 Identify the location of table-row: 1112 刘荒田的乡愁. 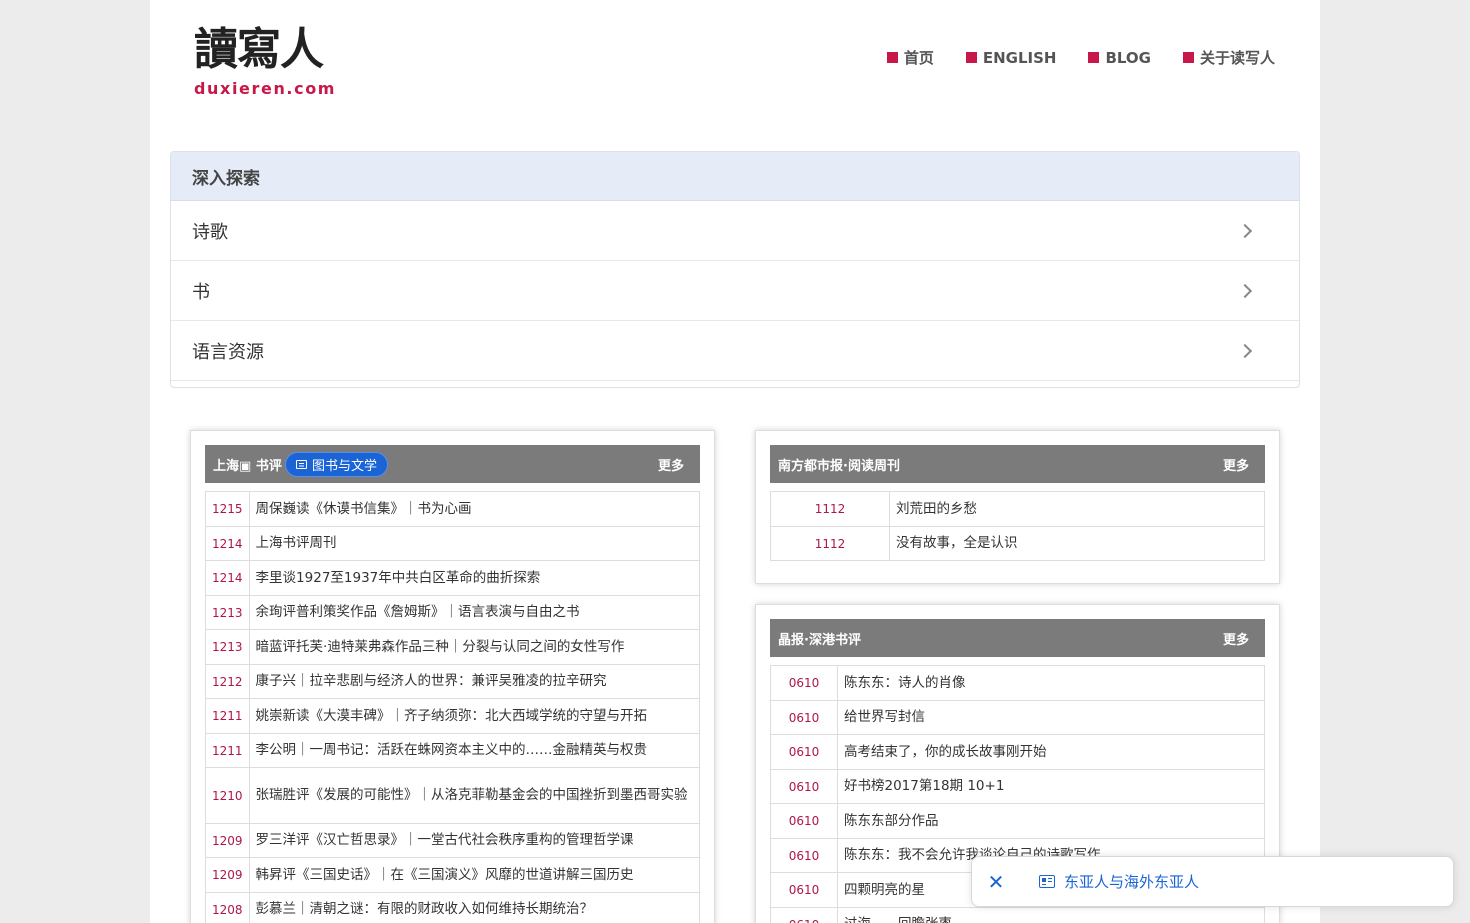
(1017, 509).